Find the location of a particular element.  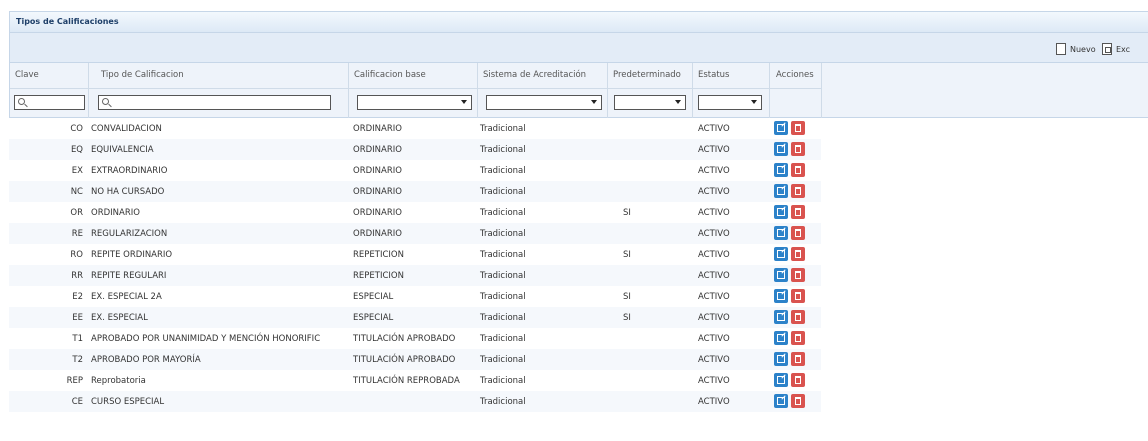

filter-estatus-select is located at coordinates (730, 102).